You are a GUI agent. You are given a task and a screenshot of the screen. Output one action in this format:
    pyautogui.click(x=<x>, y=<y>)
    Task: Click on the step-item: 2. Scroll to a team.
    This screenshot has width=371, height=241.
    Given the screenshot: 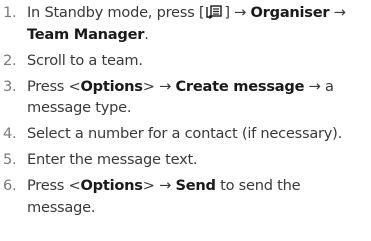 What is the action you would take?
    pyautogui.click(x=184, y=61)
    